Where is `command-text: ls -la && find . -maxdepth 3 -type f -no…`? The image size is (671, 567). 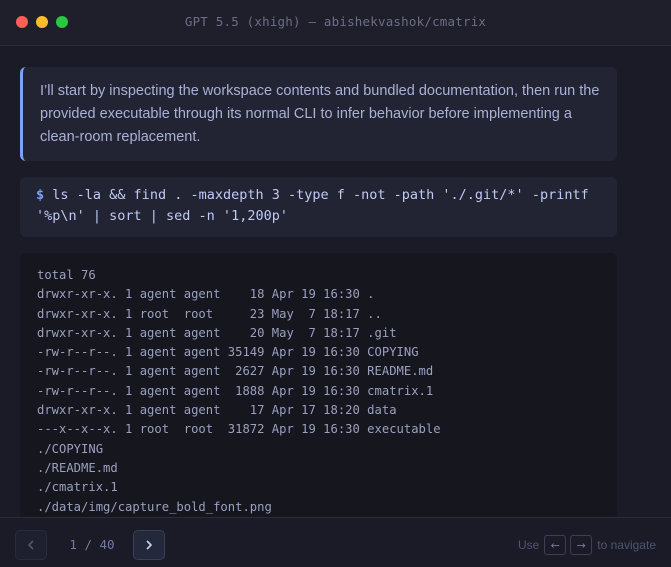
command-text: ls -la && find . -maxdepth 3 -type f -no… is located at coordinates (316, 205).